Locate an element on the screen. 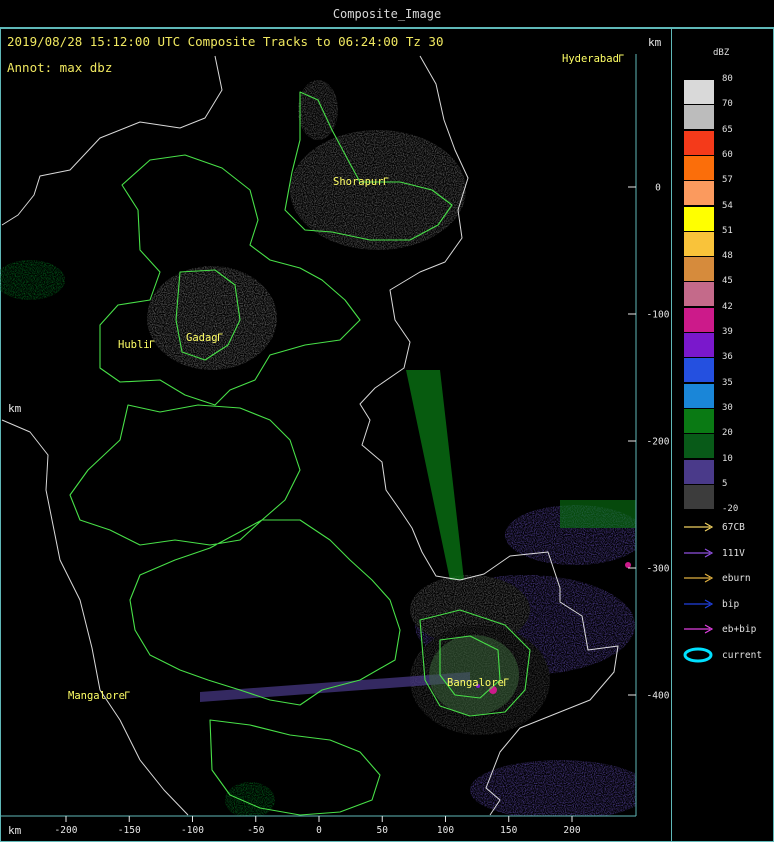  track-label-111v: 111V is located at coordinates (733, 553).